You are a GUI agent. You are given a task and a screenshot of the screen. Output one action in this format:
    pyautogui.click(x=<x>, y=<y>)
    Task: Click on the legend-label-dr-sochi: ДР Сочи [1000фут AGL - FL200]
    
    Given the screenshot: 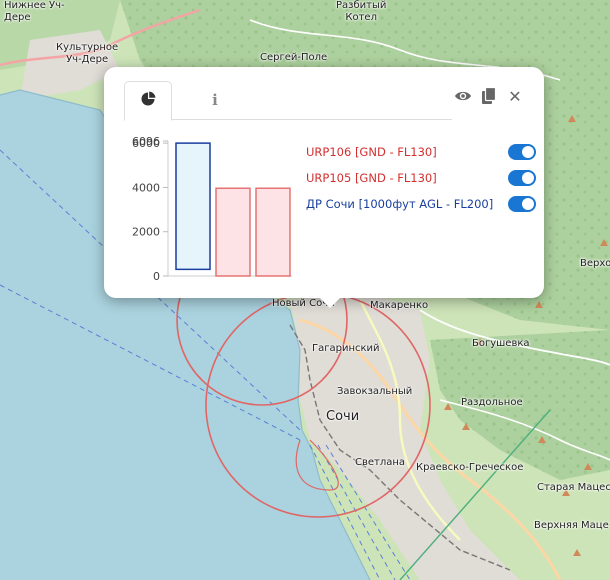 What is the action you would take?
    pyautogui.click(x=400, y=204)
    